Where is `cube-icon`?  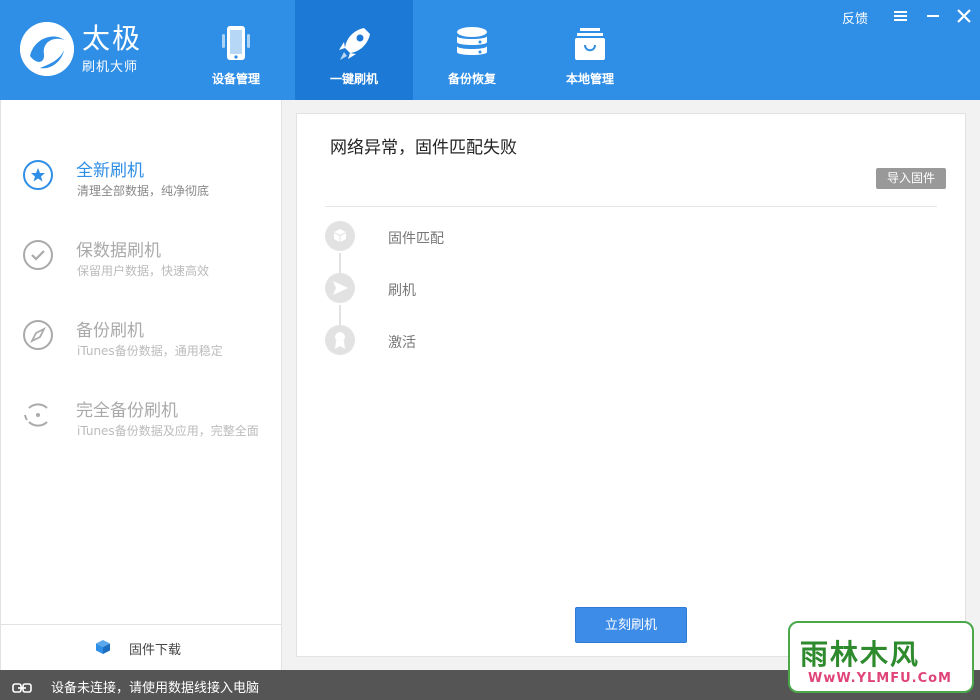
cube-icon is located at coordinates (103, 647).